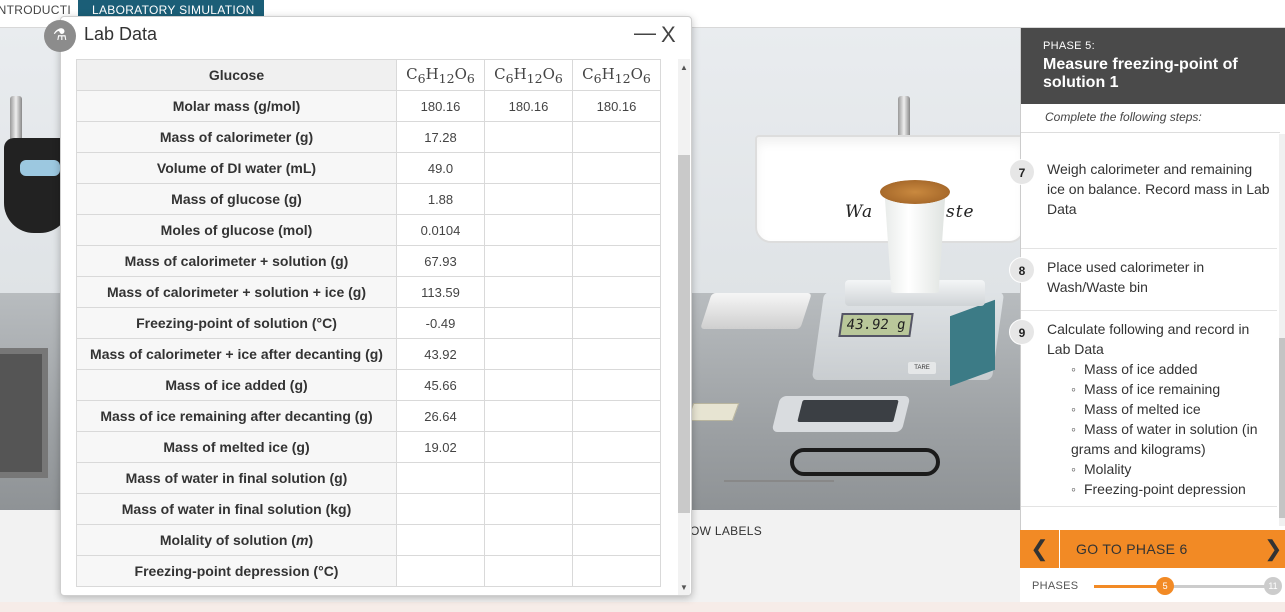 Image resolution: width=1285 pixels, height=612 pixels. What do you see at coordinates (440, 230) in the screenshot?
I see `data-cell-col-1: 0.0104` at bounding box center [440, 230].